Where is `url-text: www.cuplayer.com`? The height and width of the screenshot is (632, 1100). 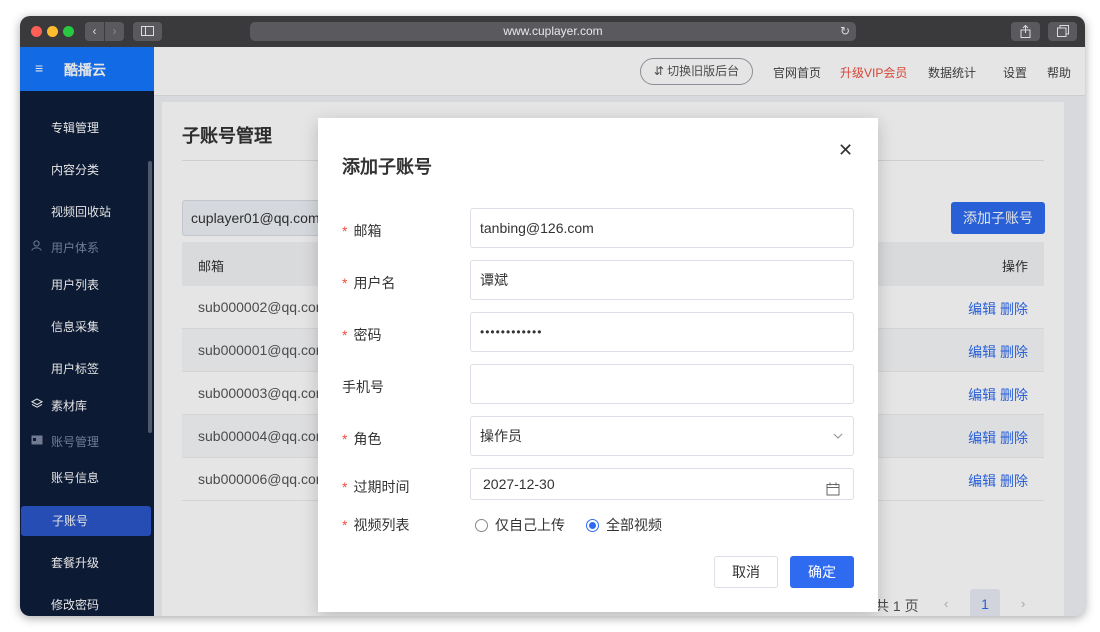 url-text: www.cuplayer.com is located at coordinates (553, 31).